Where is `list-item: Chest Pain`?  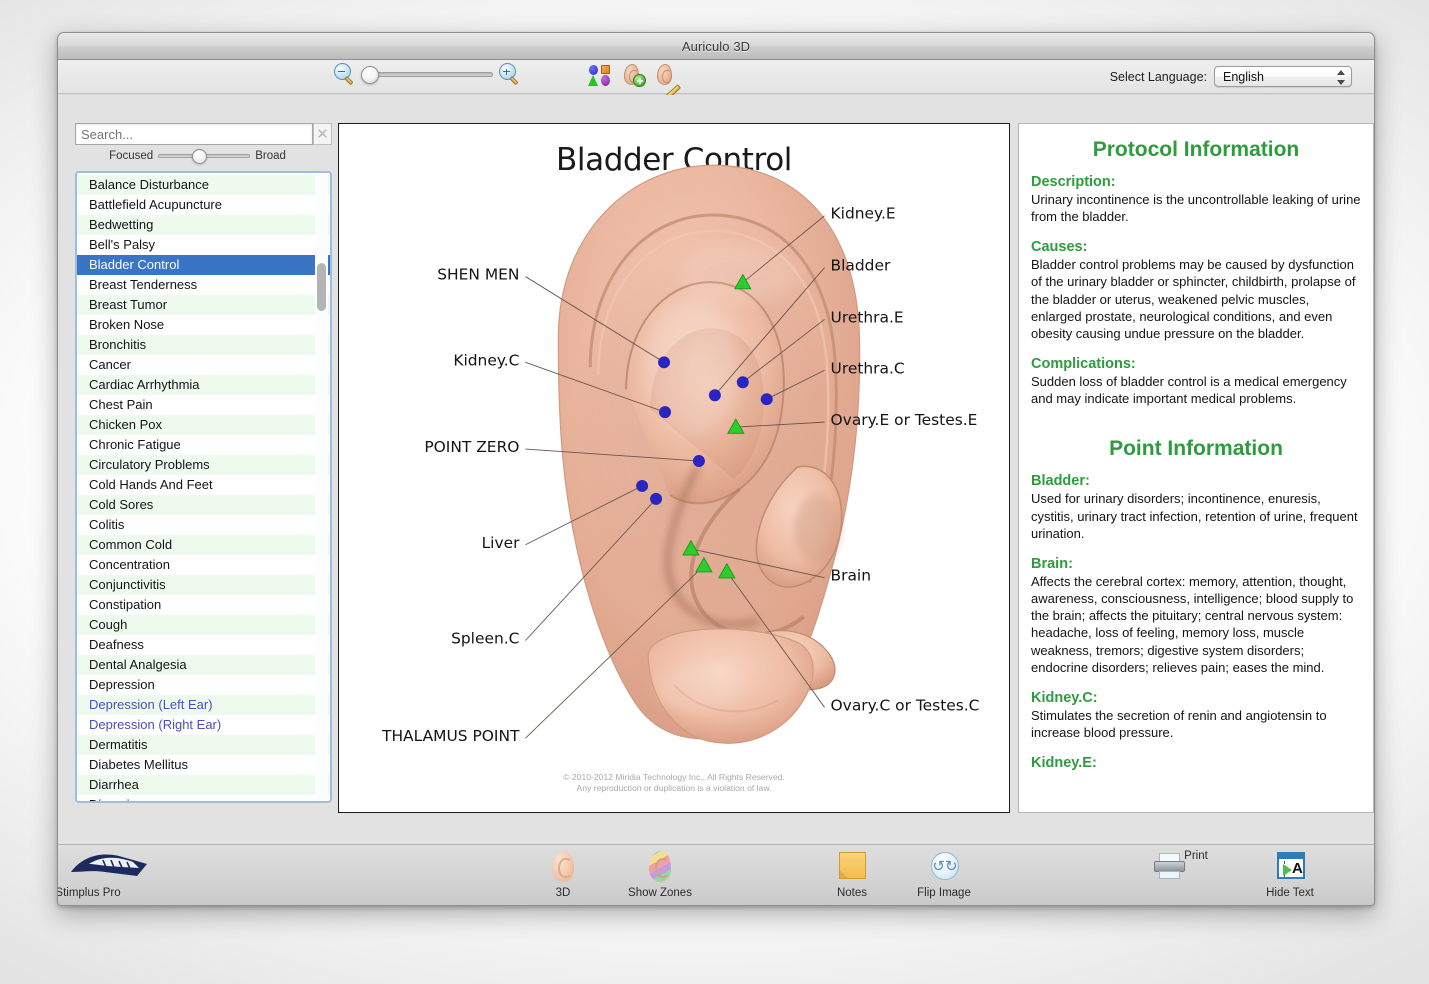 list-item: Chest Pain is located at coordinates (203, 405).